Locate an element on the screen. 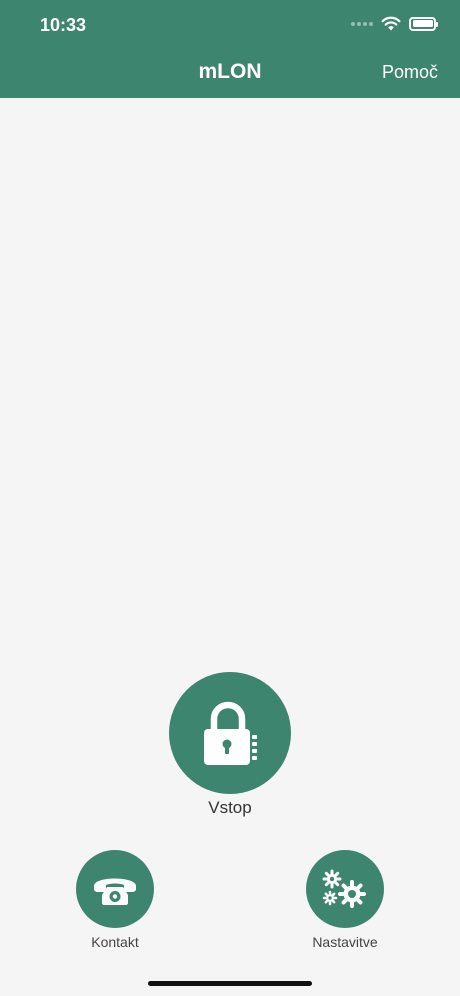 Image resolution: width=460 pixels, height=996 pixels. battery-icon is located at coordinates (423, 23).